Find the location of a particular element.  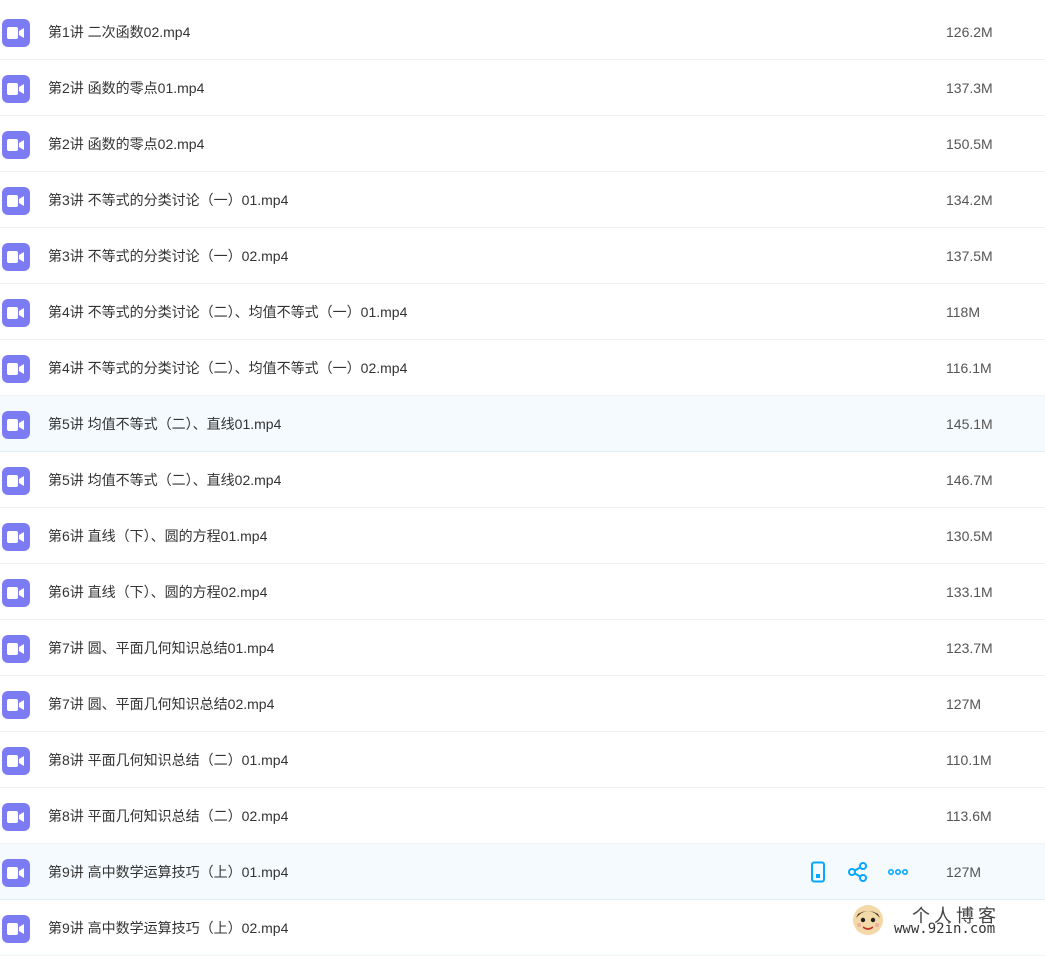

file-size: 118M is located at coordinates (963, 312).